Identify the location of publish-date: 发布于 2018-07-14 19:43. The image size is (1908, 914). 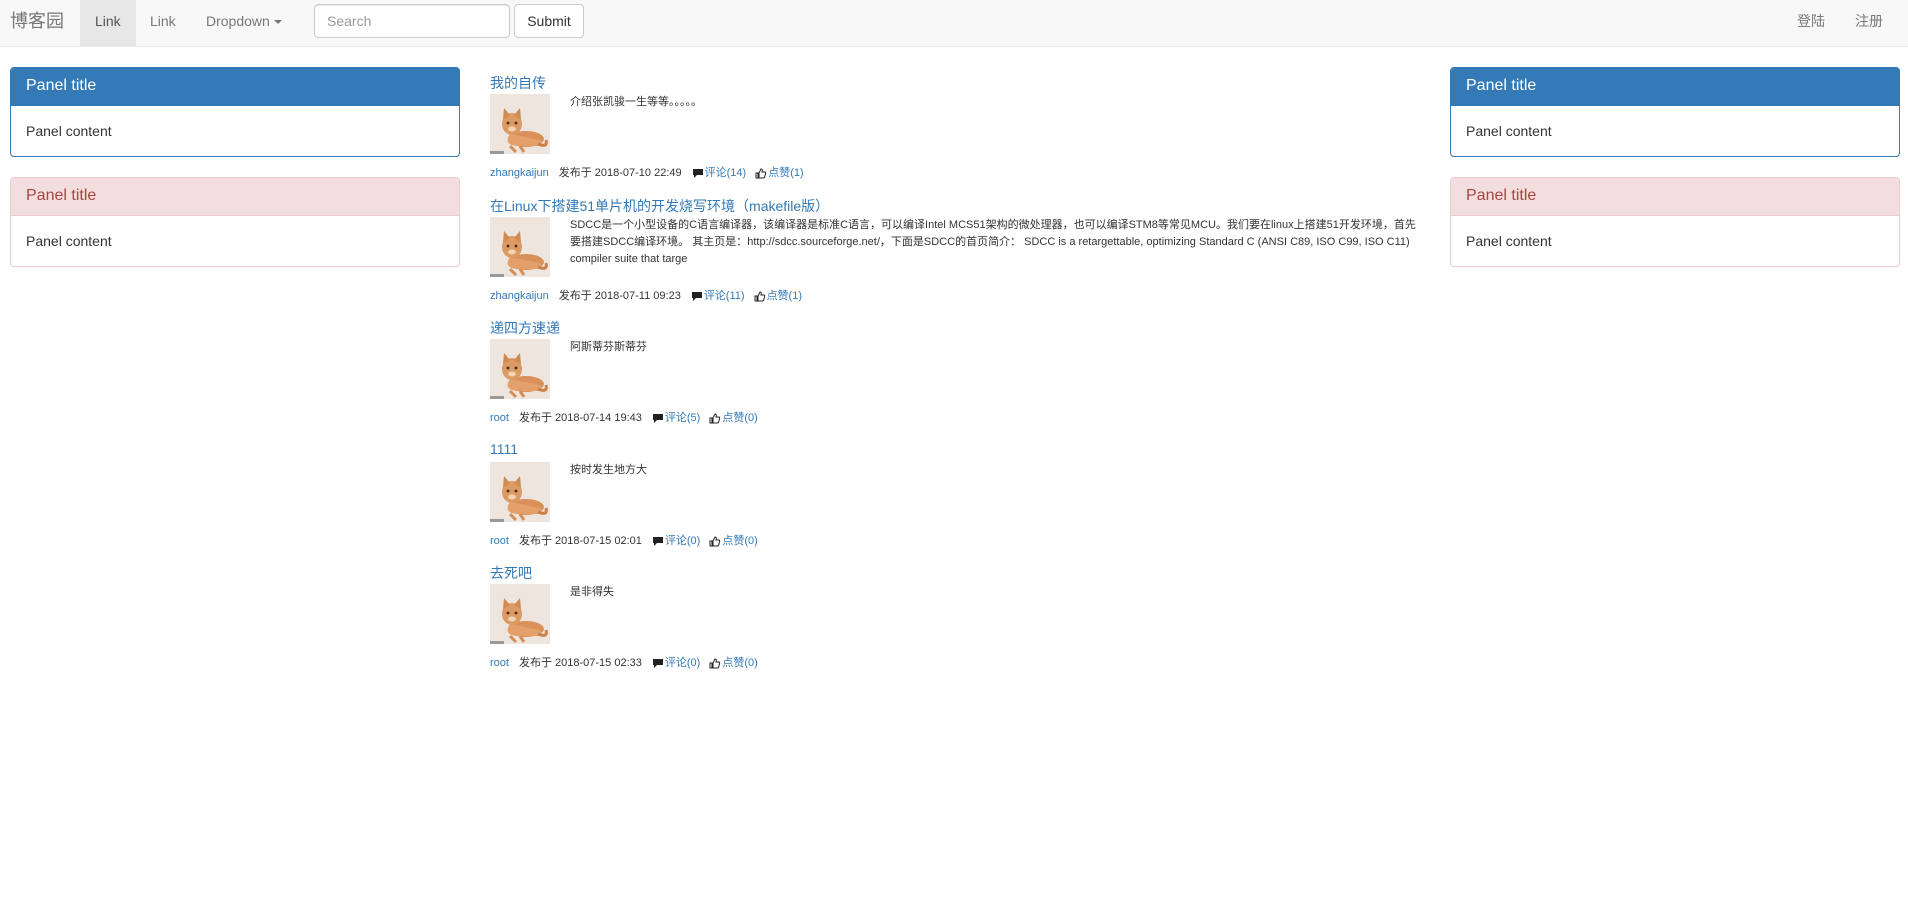
(580, 418).